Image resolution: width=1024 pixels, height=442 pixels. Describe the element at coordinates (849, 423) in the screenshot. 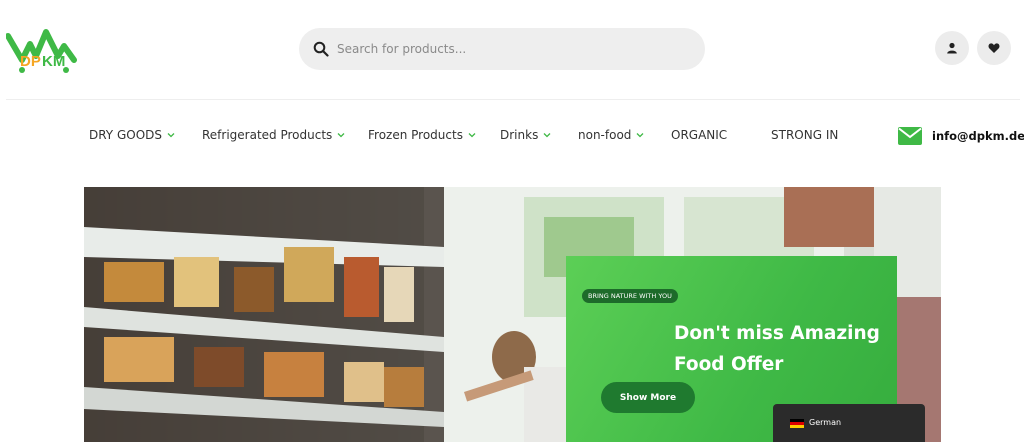

I see `language-switcher: German` at that location.